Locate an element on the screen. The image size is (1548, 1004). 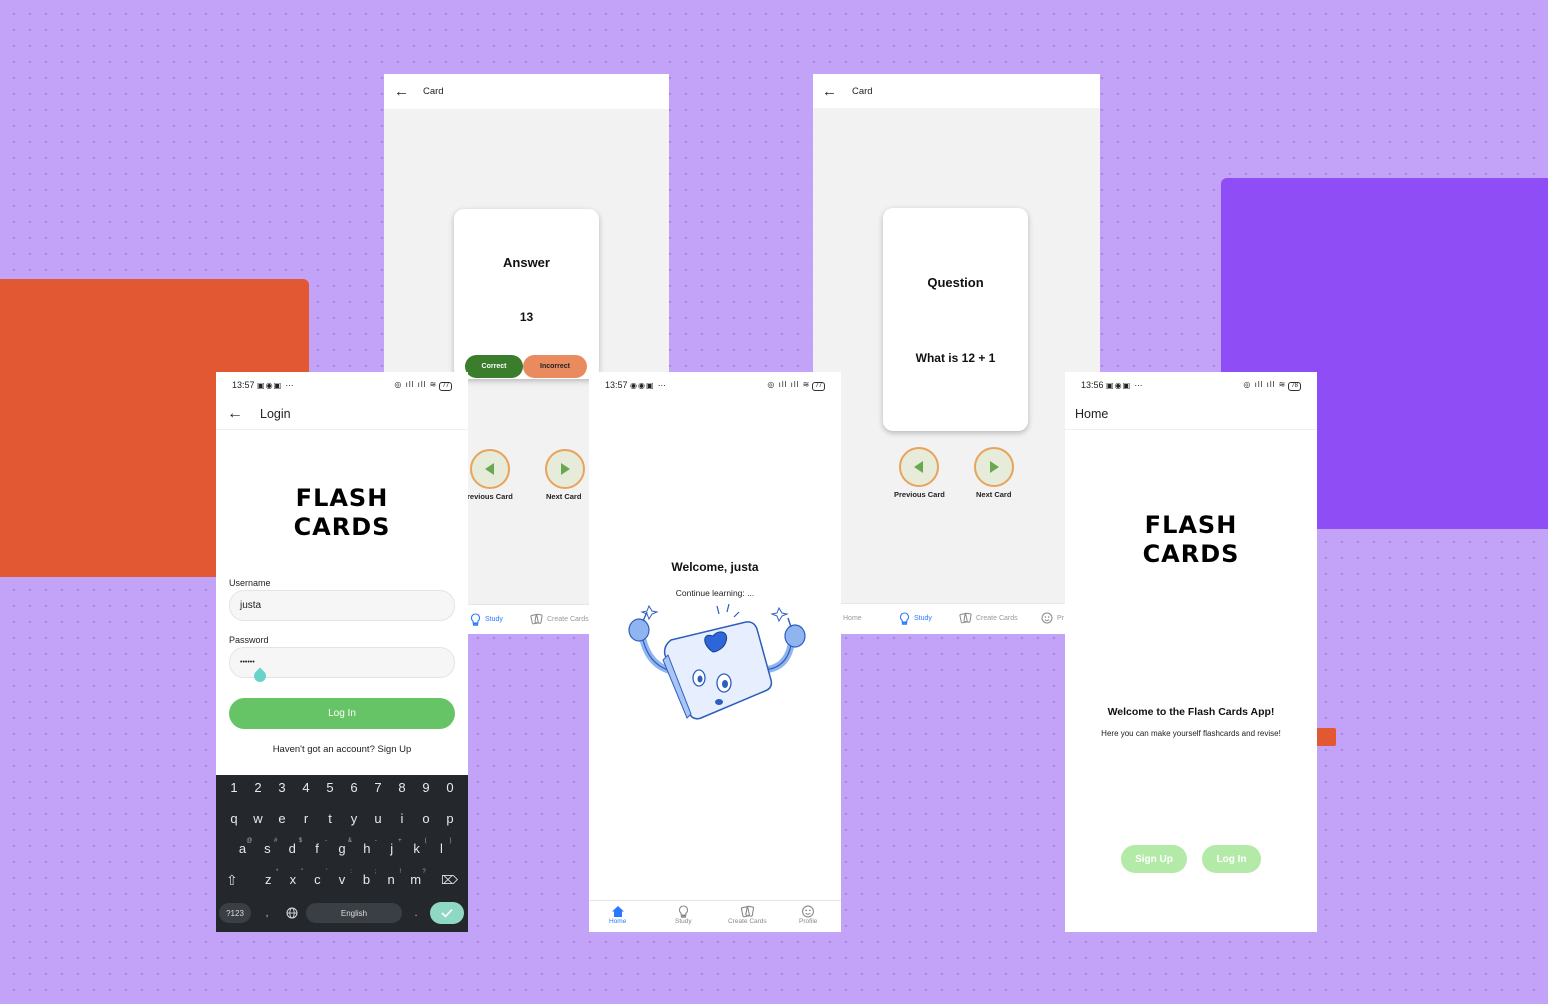
symbols-key: ?123 is located at coordinates (235, 913).